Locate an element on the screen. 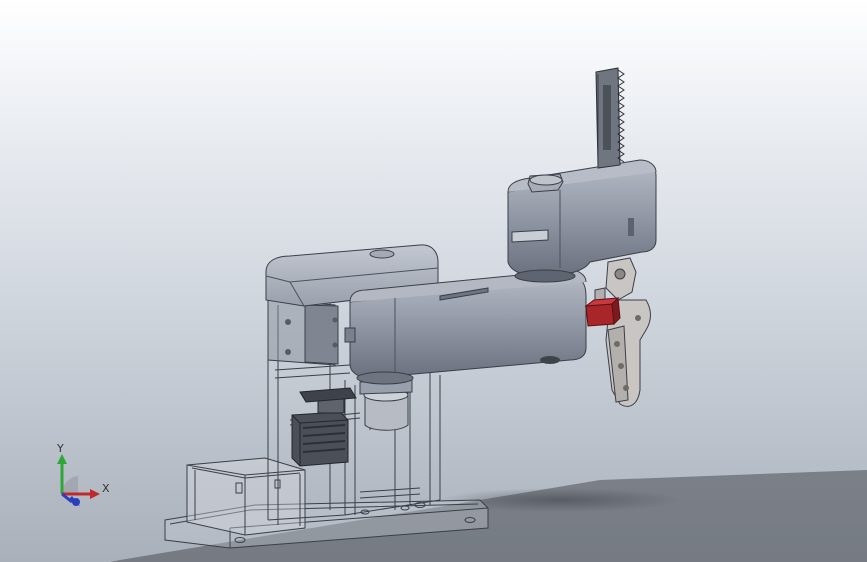 This screenshot has height=562, width=867. gear-rack is located at coordinates (610, 118).